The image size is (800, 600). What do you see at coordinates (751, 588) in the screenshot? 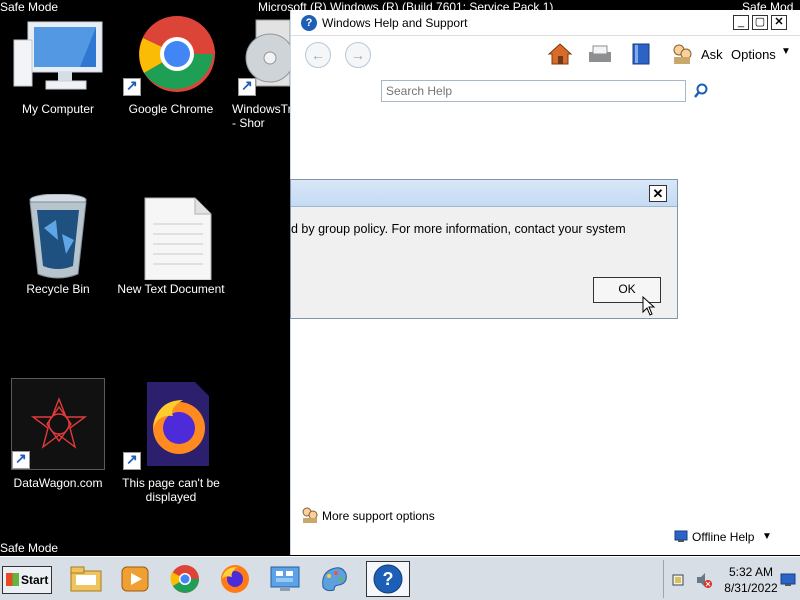
I see `clock-date: 8/31/2022` at bounding box center [751, 588].